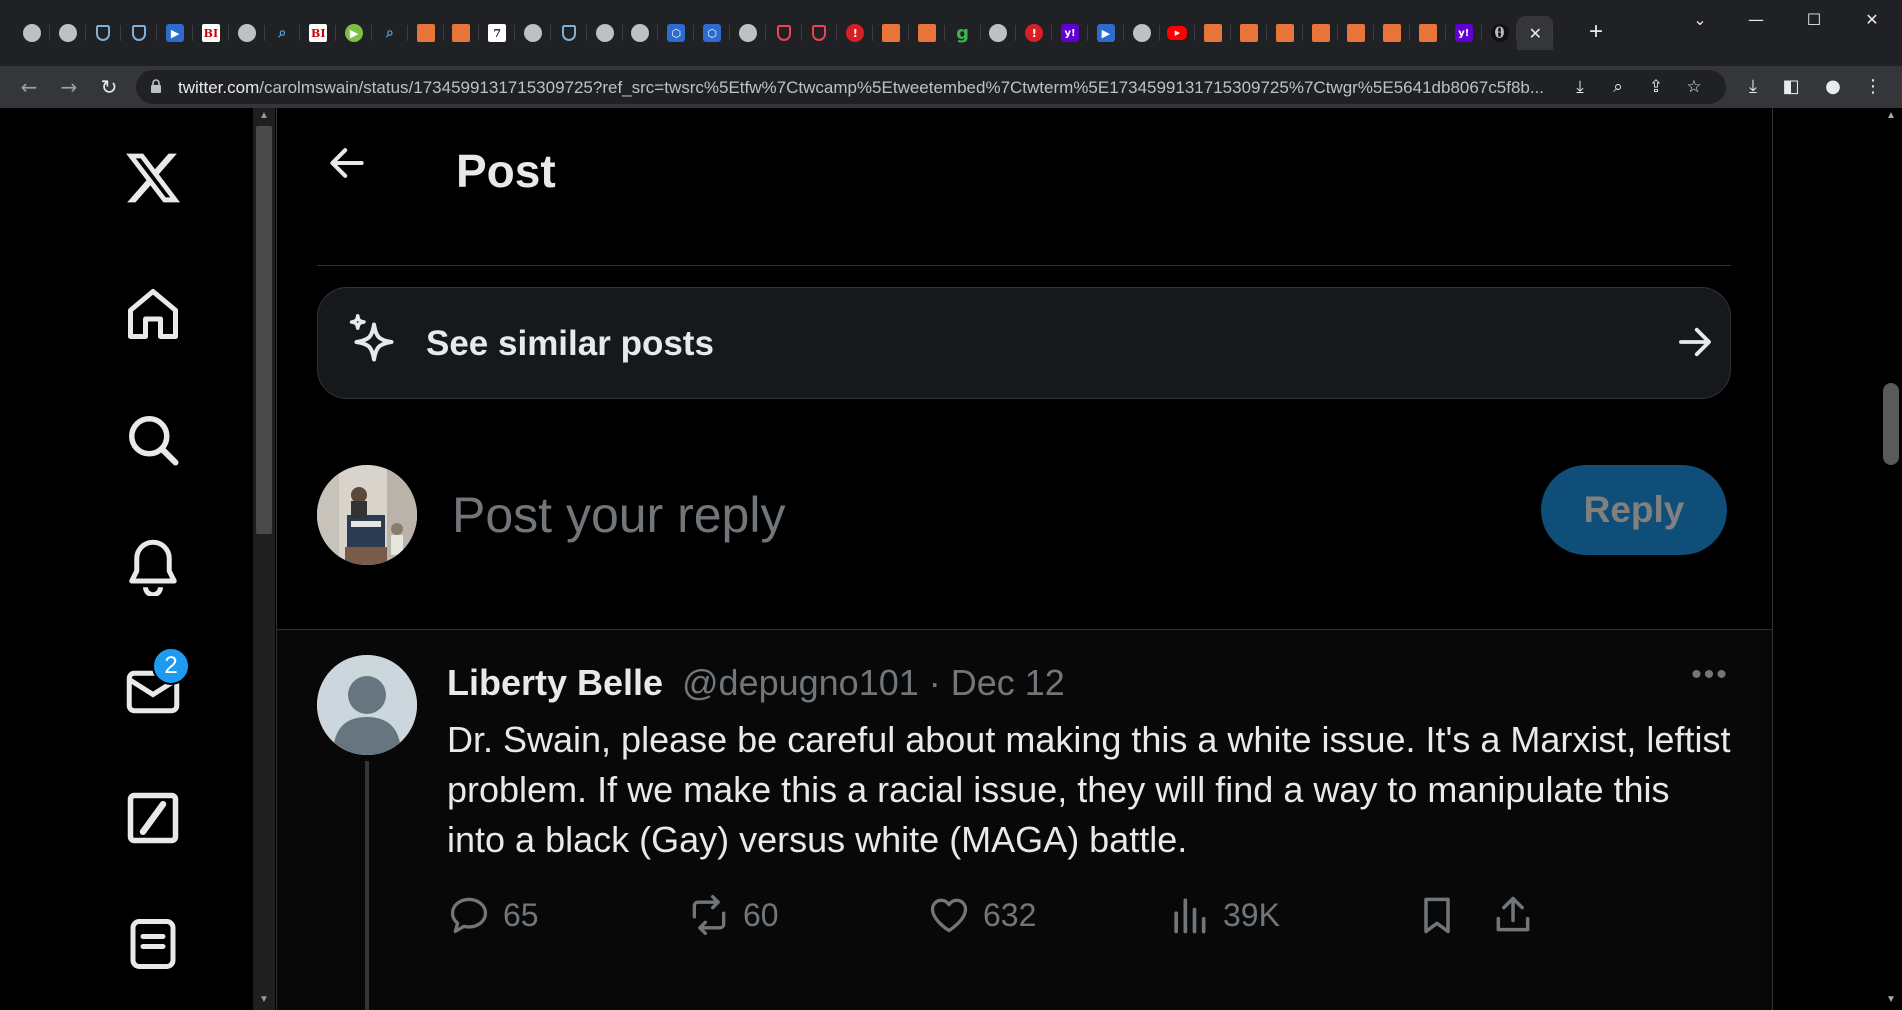 The width and height of the screenshot is (1902, 1010). I want to click on downloads-icon: ⤓, so click(1753, 87).